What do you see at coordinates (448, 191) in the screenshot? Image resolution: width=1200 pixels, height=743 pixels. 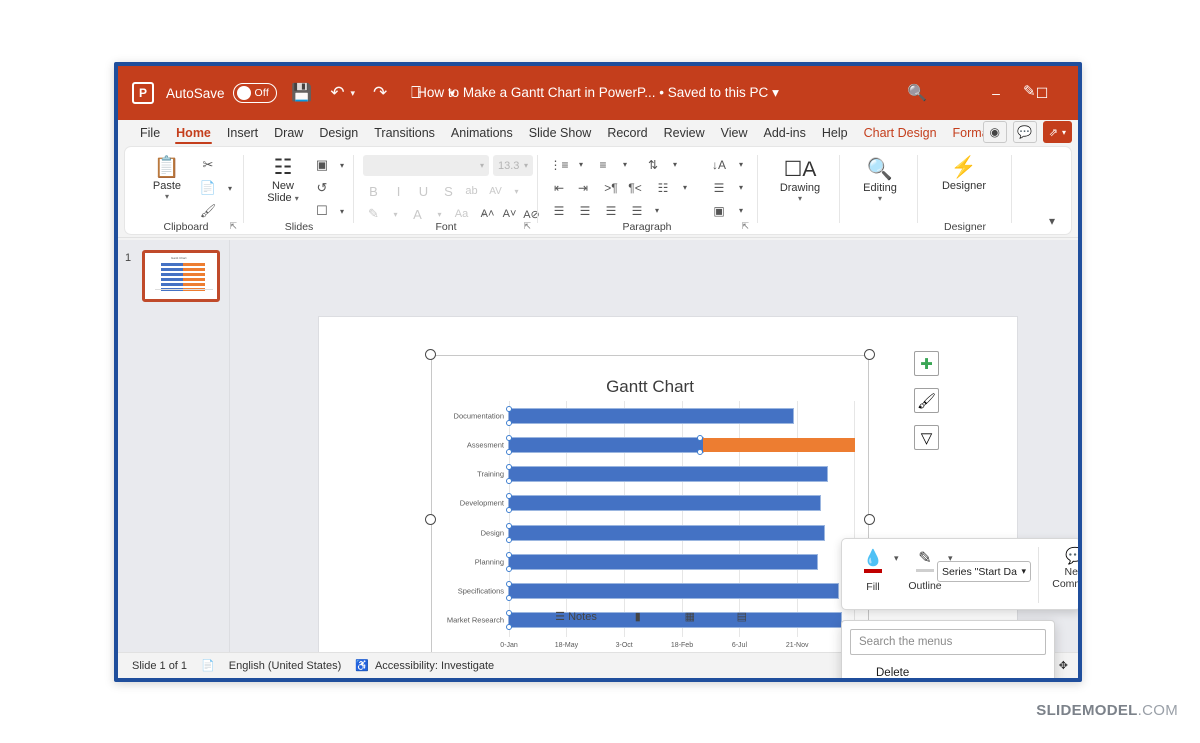 I see `text-shadow-button: S` at bounding box center [448, 191].